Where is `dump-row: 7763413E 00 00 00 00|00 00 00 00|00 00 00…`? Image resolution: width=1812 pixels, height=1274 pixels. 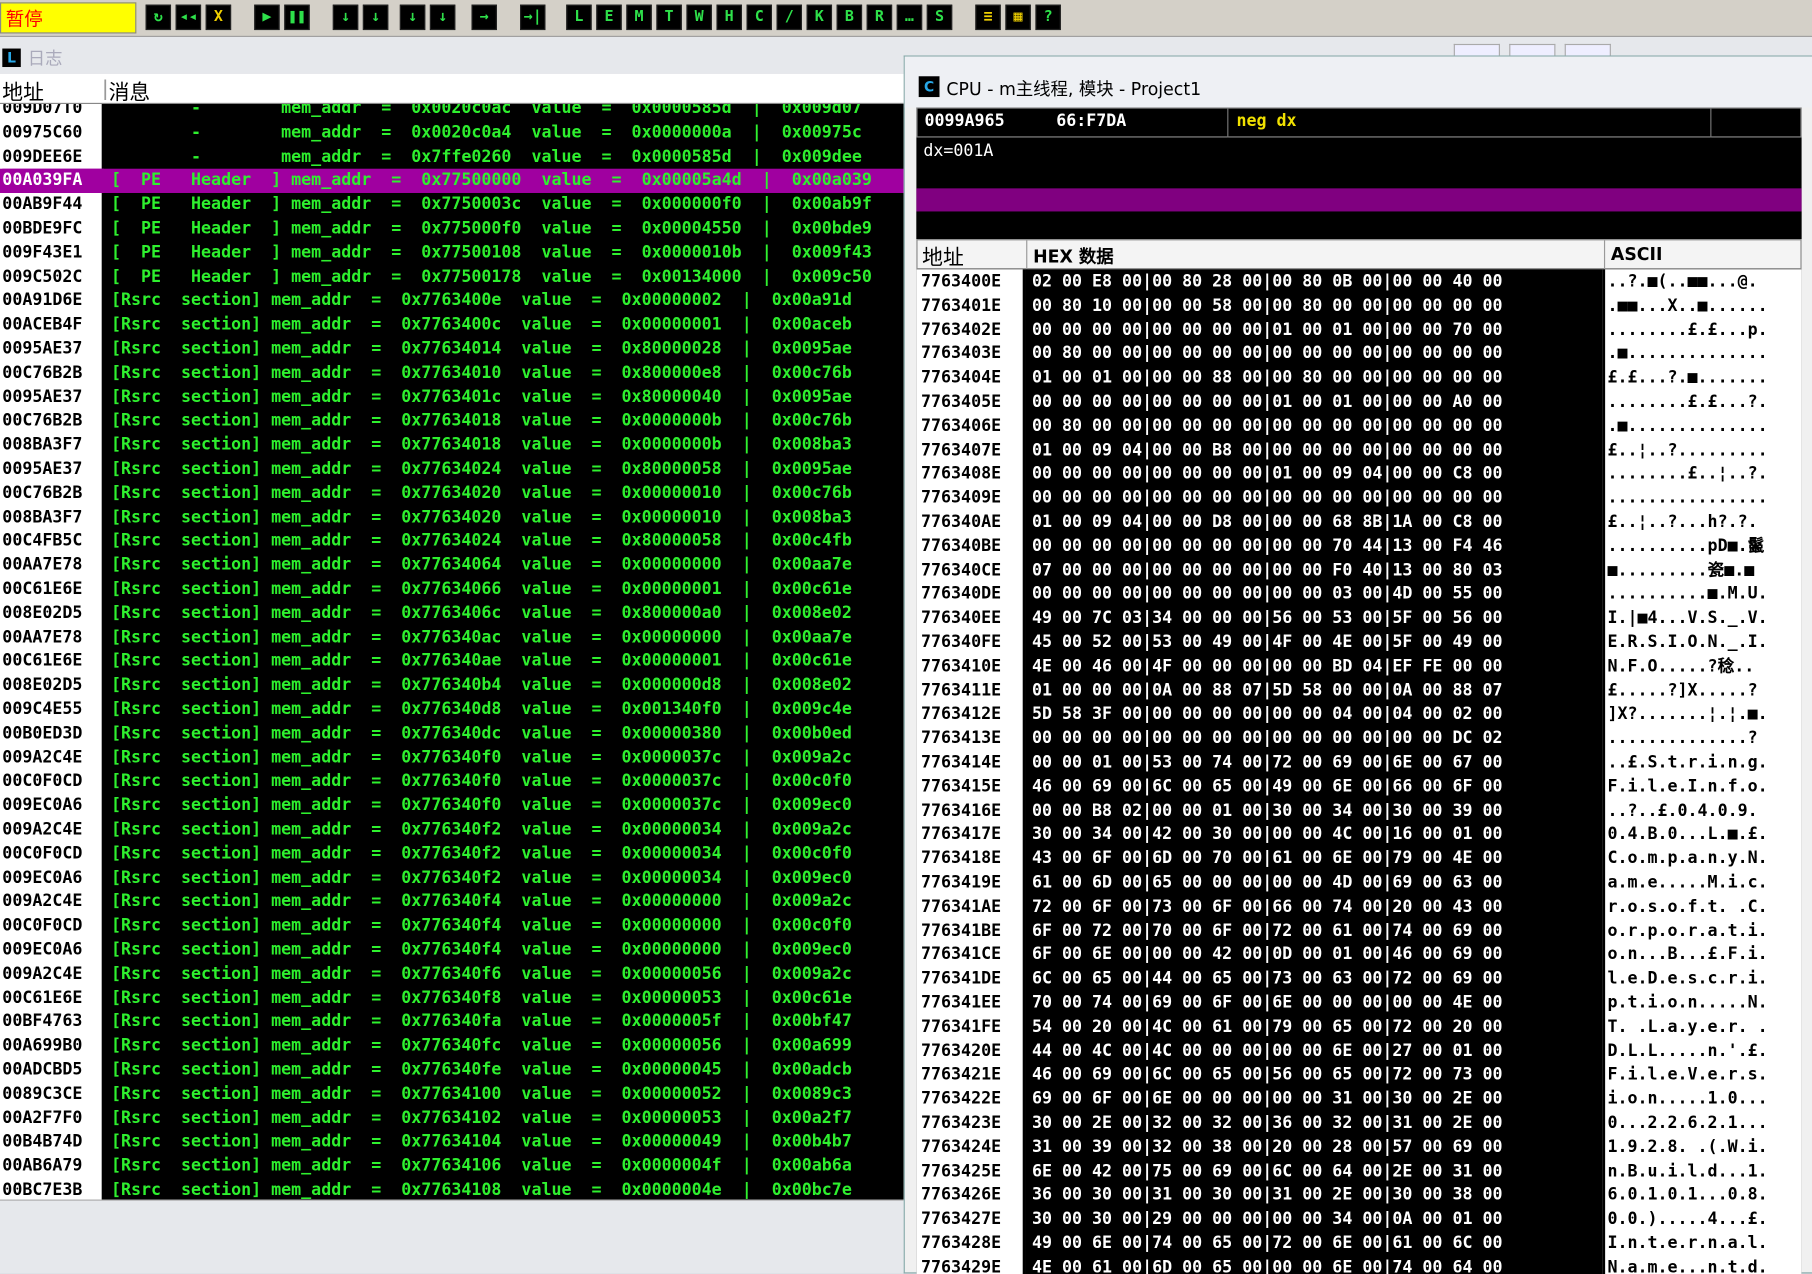
dump-row: 7763413E 00 00 00 00|00 00 00 00|00 00 00… is located at coordinates (1358, 739).